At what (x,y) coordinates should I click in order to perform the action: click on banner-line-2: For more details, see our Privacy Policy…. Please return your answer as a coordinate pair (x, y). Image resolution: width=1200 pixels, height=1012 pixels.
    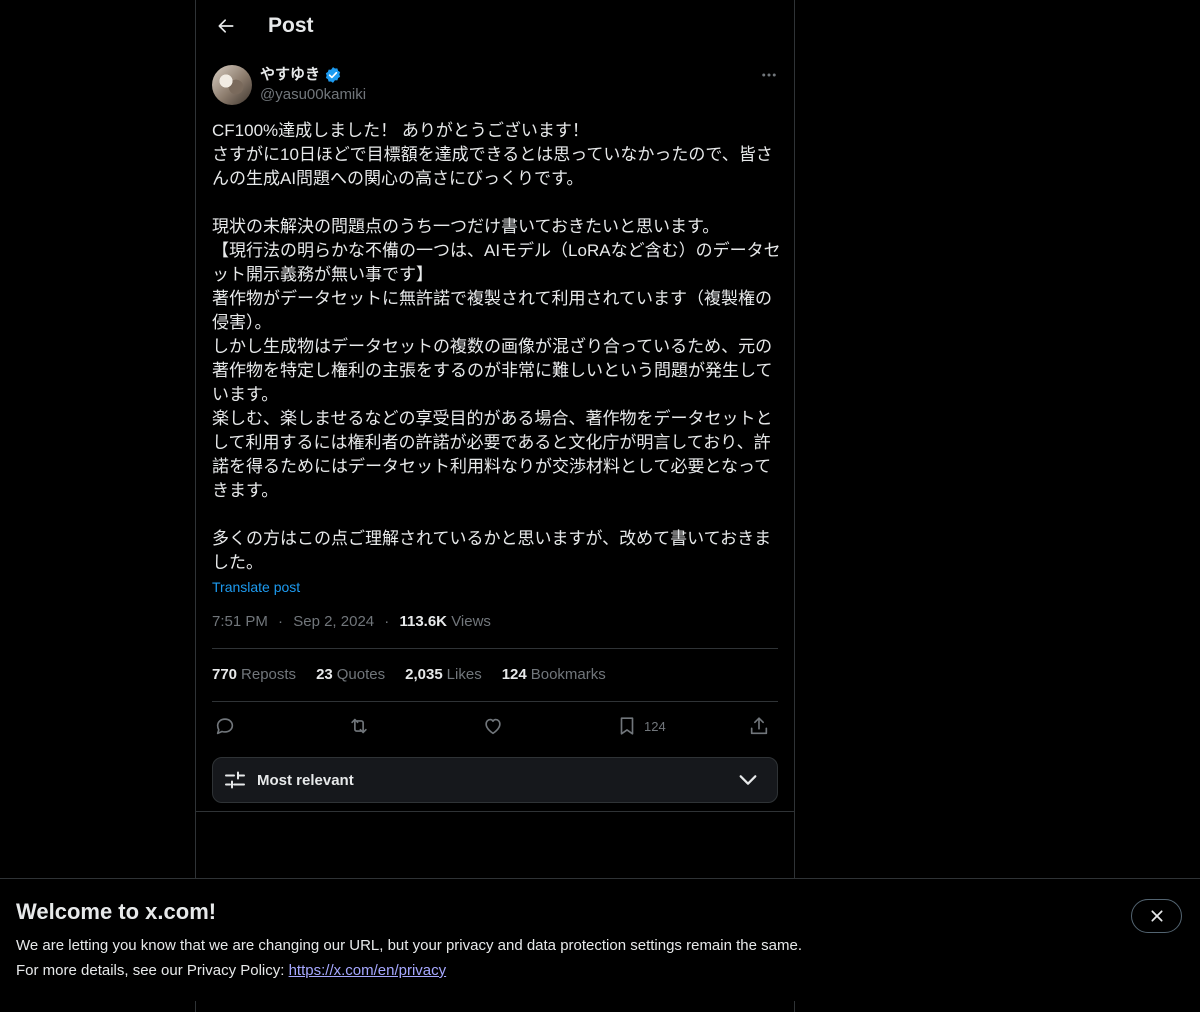
    Looking at the image, I should click on (409, 970).